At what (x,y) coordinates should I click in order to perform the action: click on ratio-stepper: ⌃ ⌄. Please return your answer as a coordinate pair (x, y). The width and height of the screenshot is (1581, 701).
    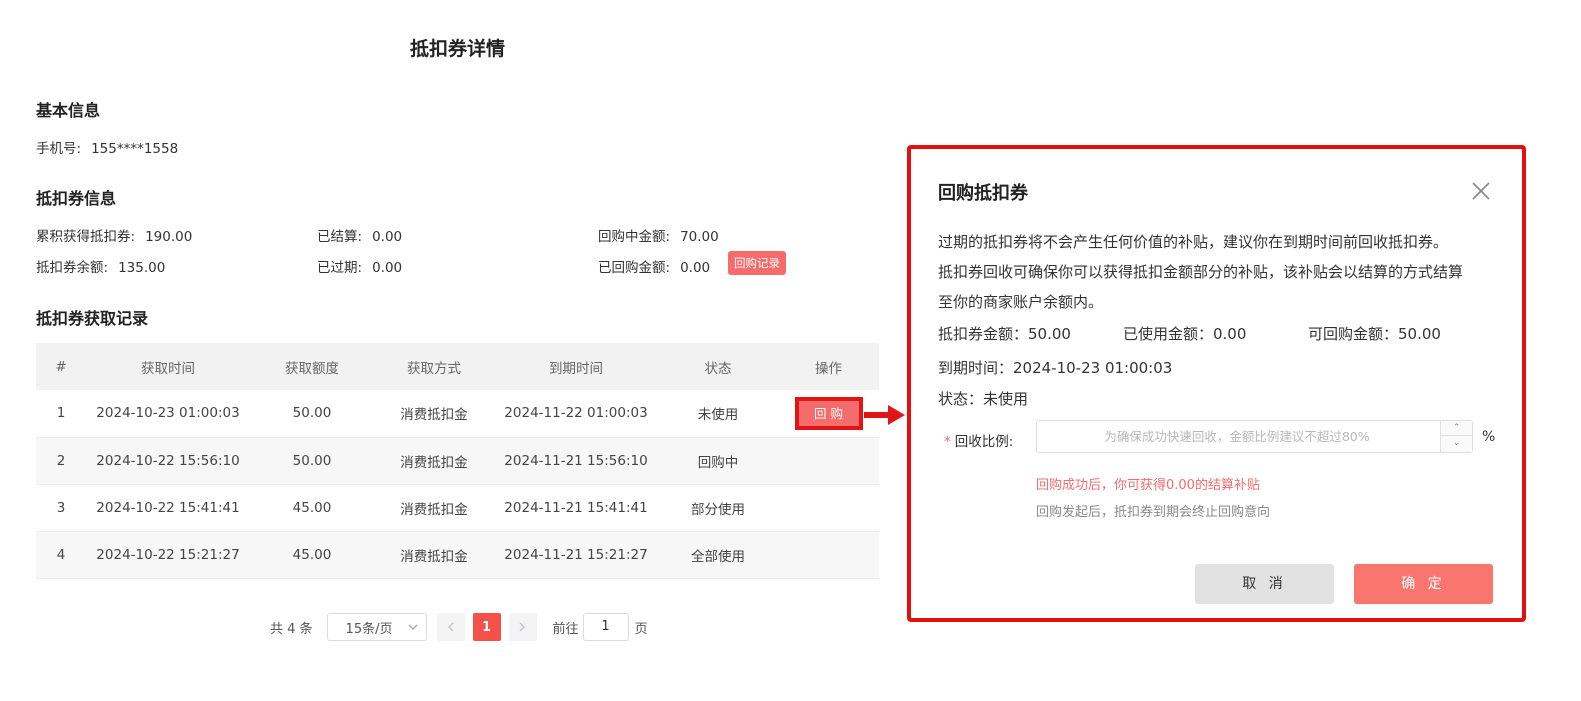
    Looking at the image, I should click on (1456, 436).